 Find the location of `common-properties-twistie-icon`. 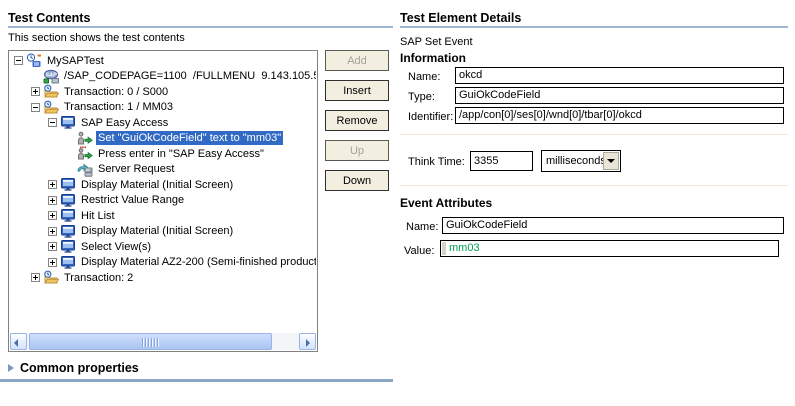

common-properties-twistie-icon is located at coordinates (11, 368).